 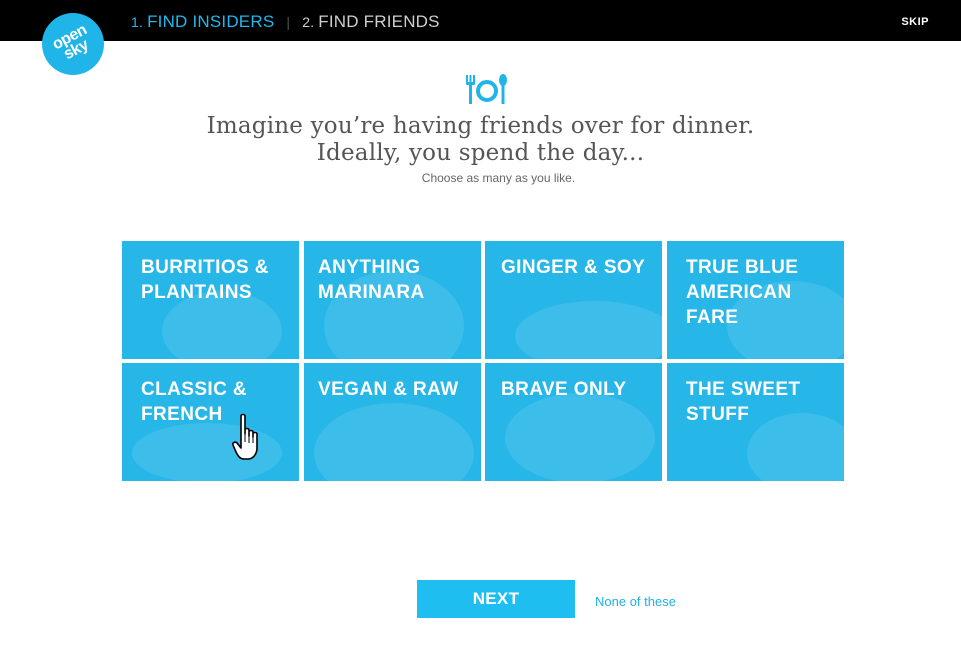 I want to click on tile-burritos-plantains: BURRITIOS & PLANTAINS, so click(x=210, y=300).